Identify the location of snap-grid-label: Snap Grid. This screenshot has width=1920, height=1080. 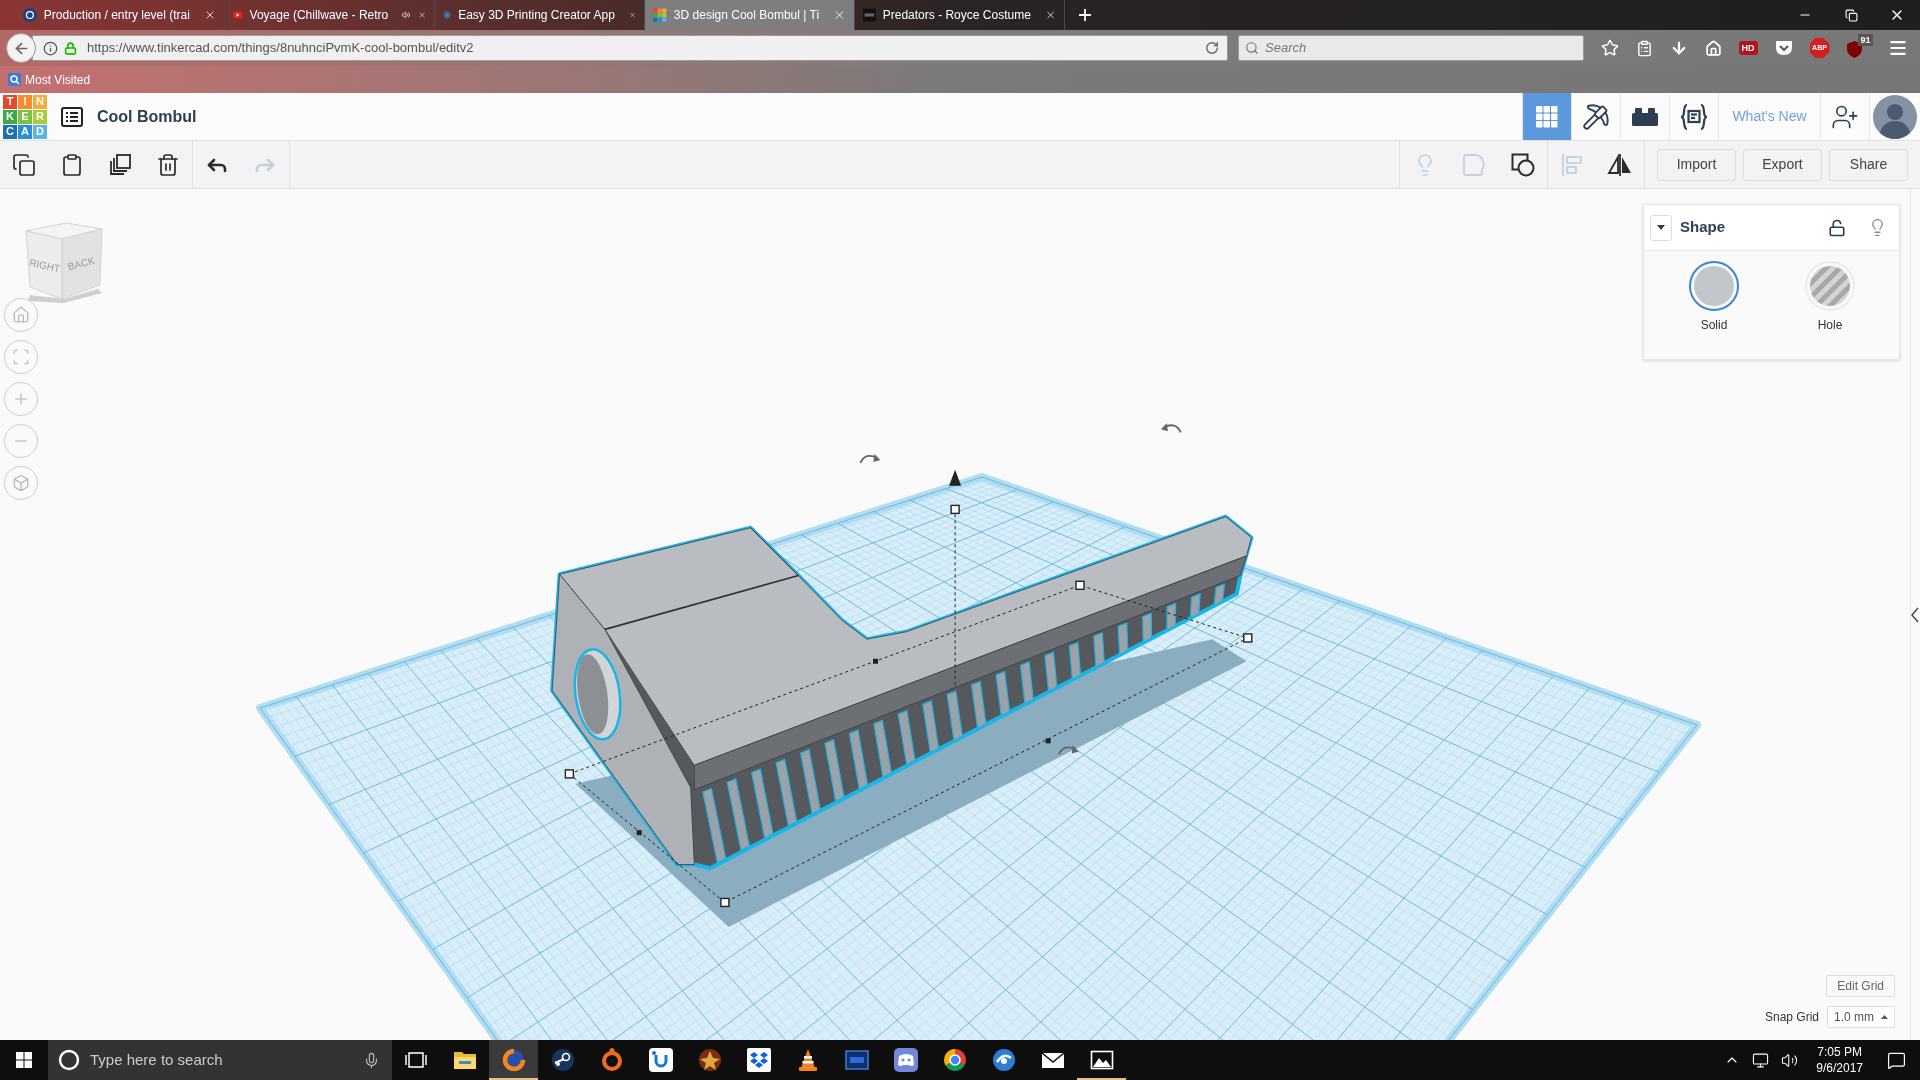
(1791, 1017).